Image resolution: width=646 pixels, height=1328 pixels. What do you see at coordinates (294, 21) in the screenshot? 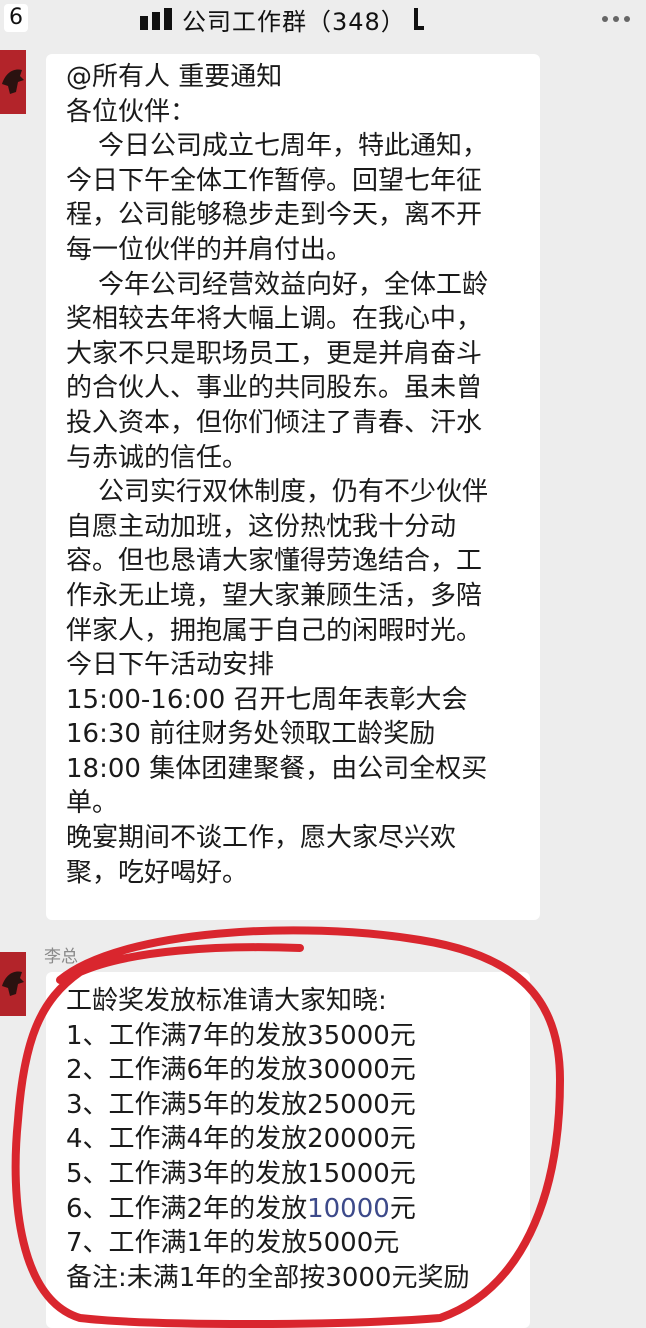
I see `chat-title: 公司工作群（348）` at bounding box center [294, 21].